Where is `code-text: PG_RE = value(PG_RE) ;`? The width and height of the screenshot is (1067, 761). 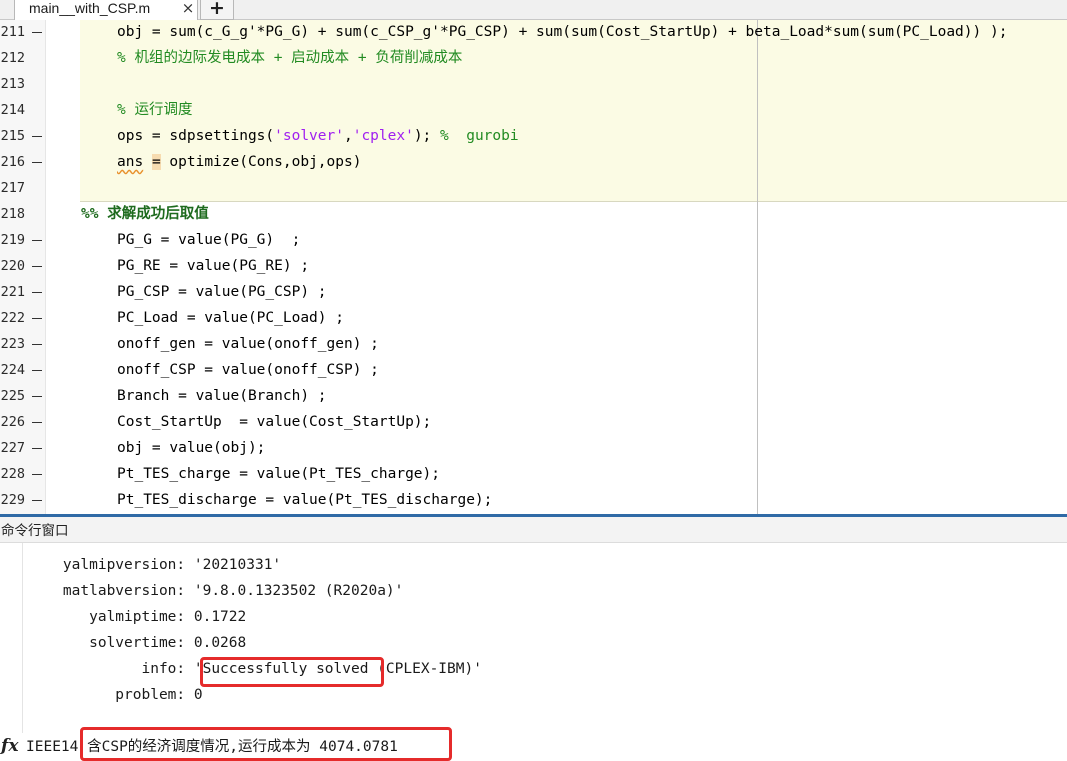
code-text: PG_RE = value(PG_RE) ; is located at coordinates (213, 266).